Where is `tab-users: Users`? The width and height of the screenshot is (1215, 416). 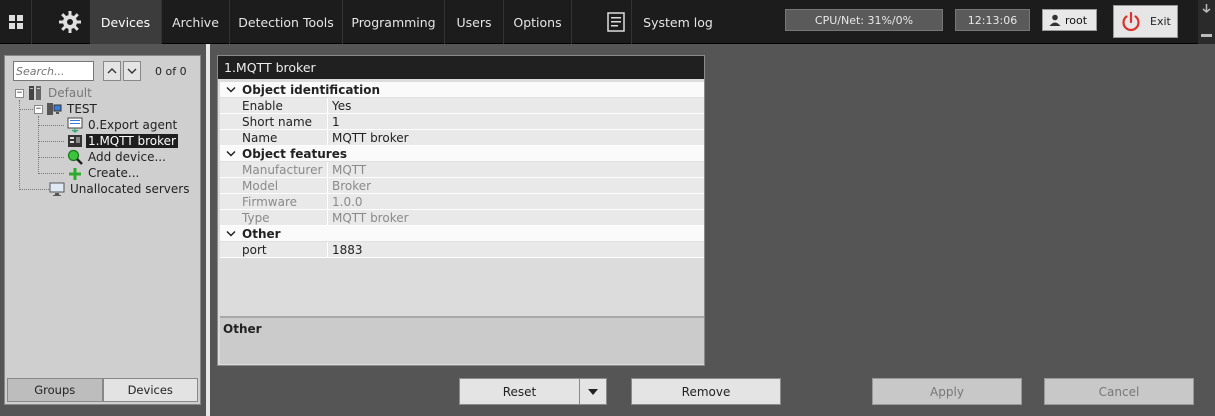 tab-users: Users is located at coordinates (474, 22).